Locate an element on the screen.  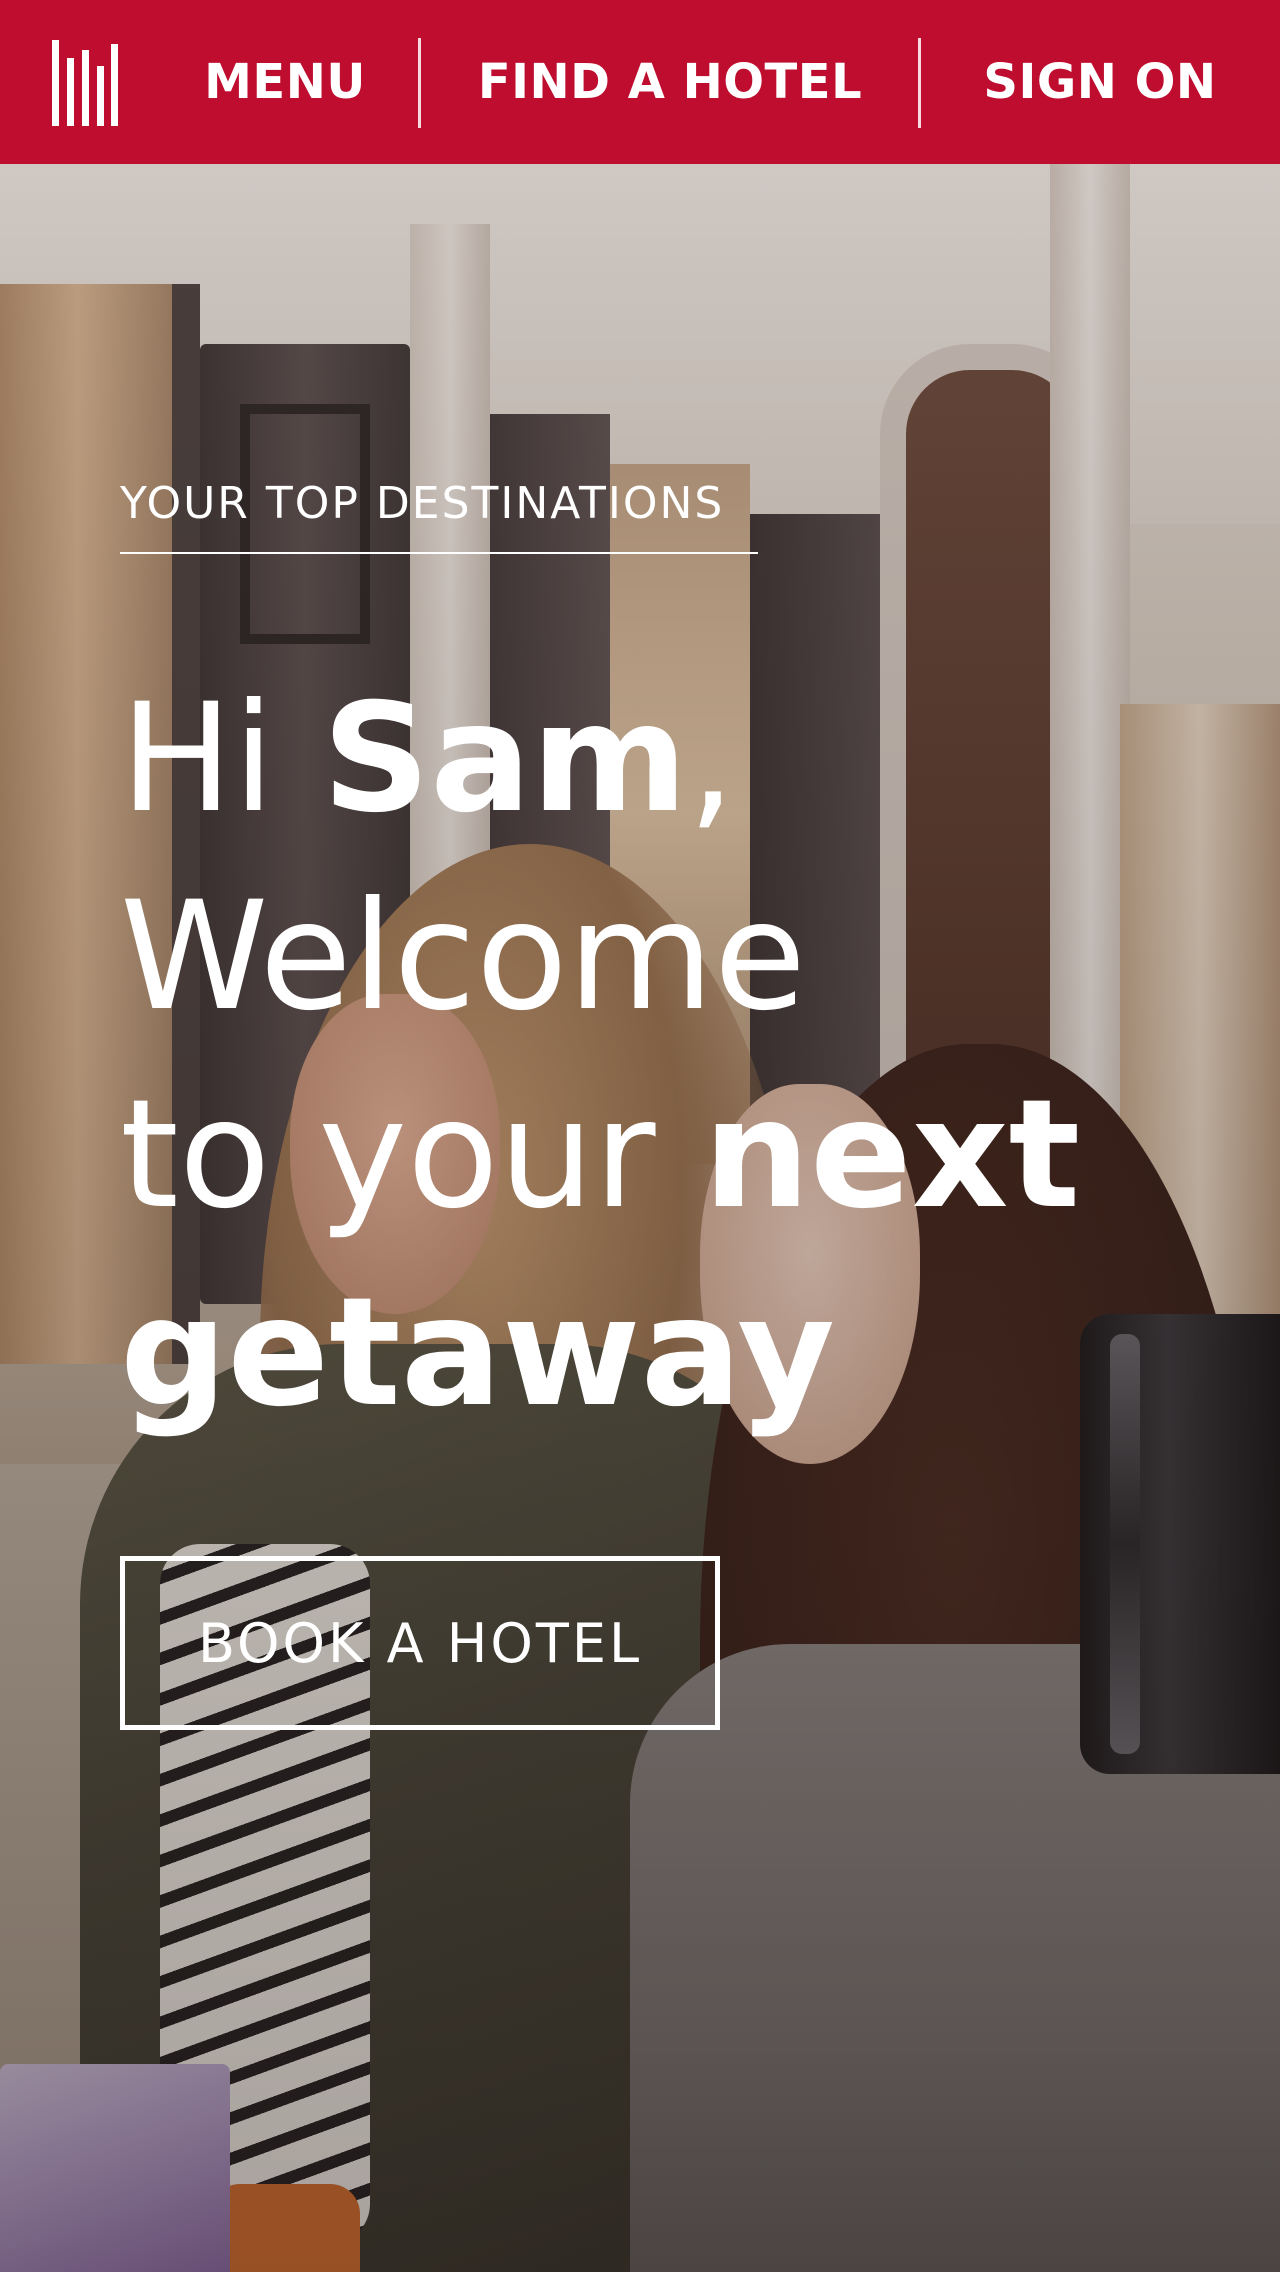
top-navigation-bar: MENU FIND A HOTEL SIGN ON is located at coordinates (640, 82).